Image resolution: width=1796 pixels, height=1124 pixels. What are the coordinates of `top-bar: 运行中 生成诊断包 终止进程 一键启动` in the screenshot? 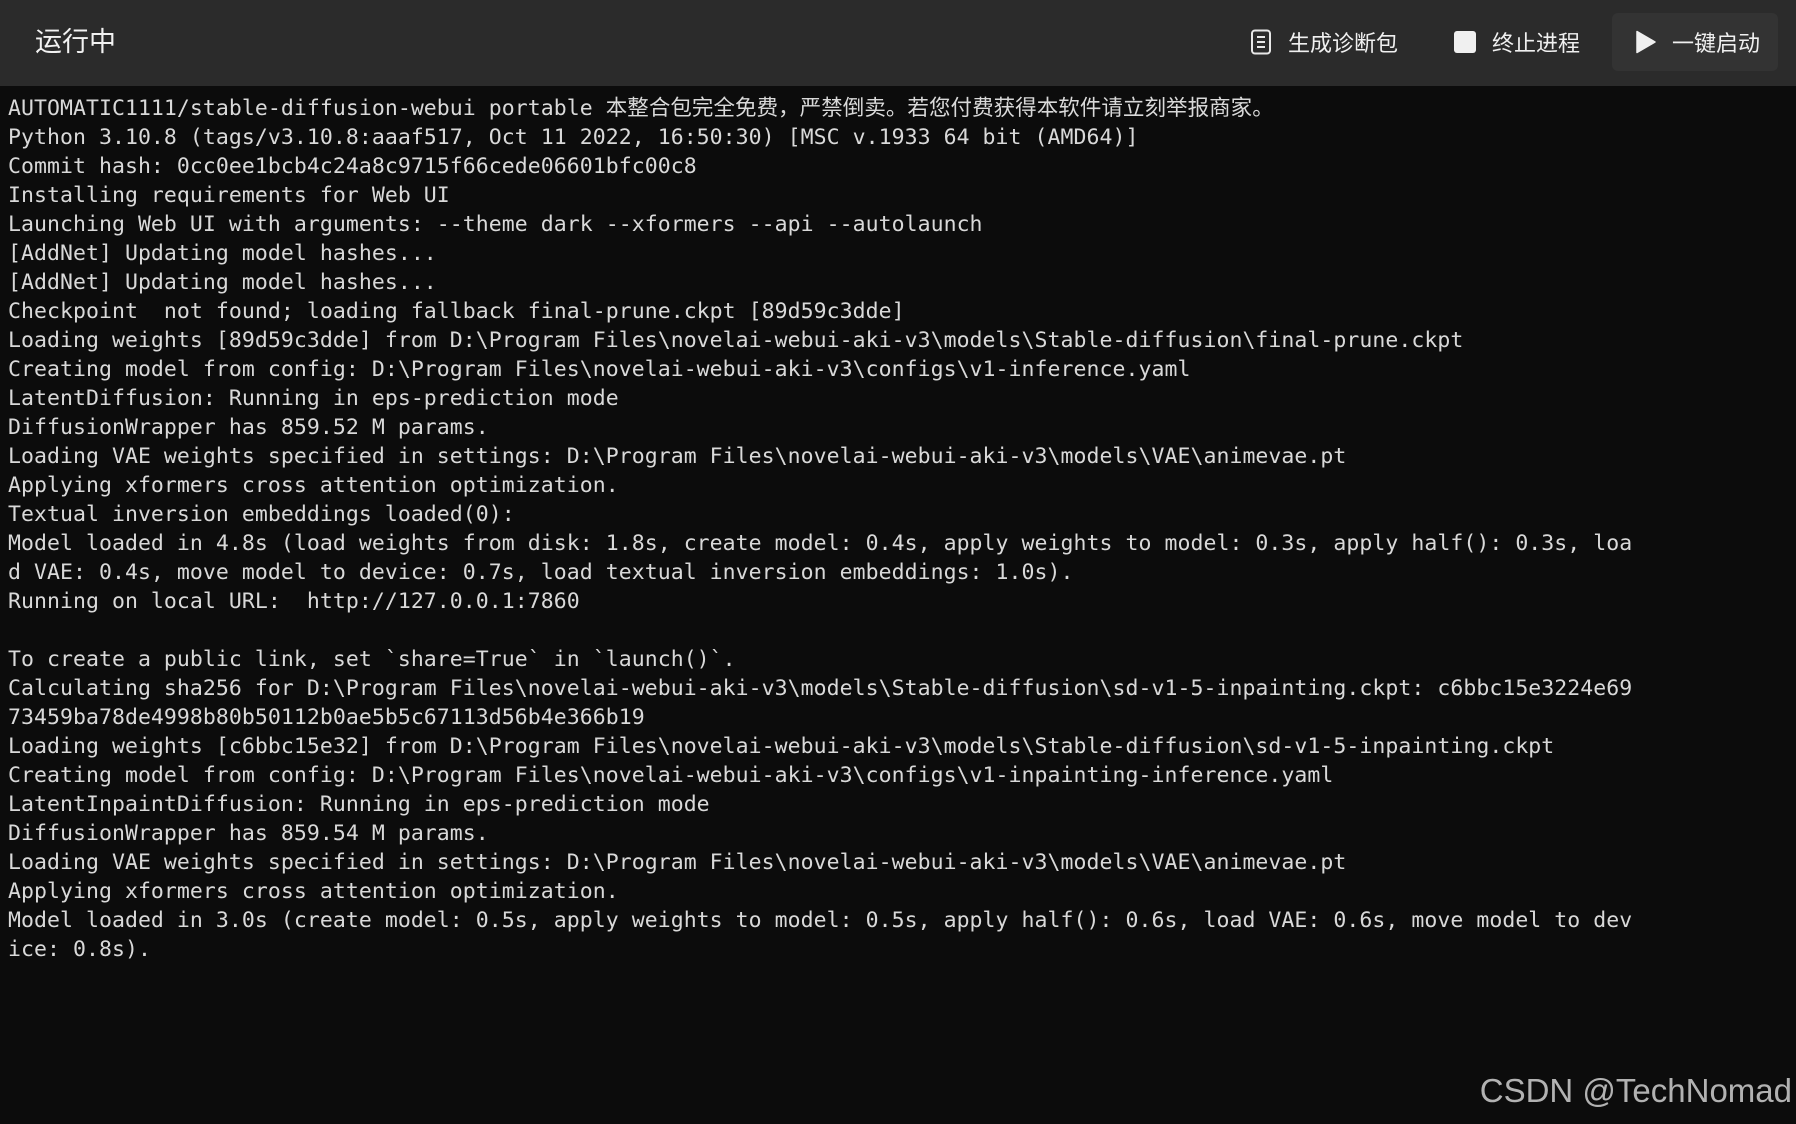 It's located at (898, 43).